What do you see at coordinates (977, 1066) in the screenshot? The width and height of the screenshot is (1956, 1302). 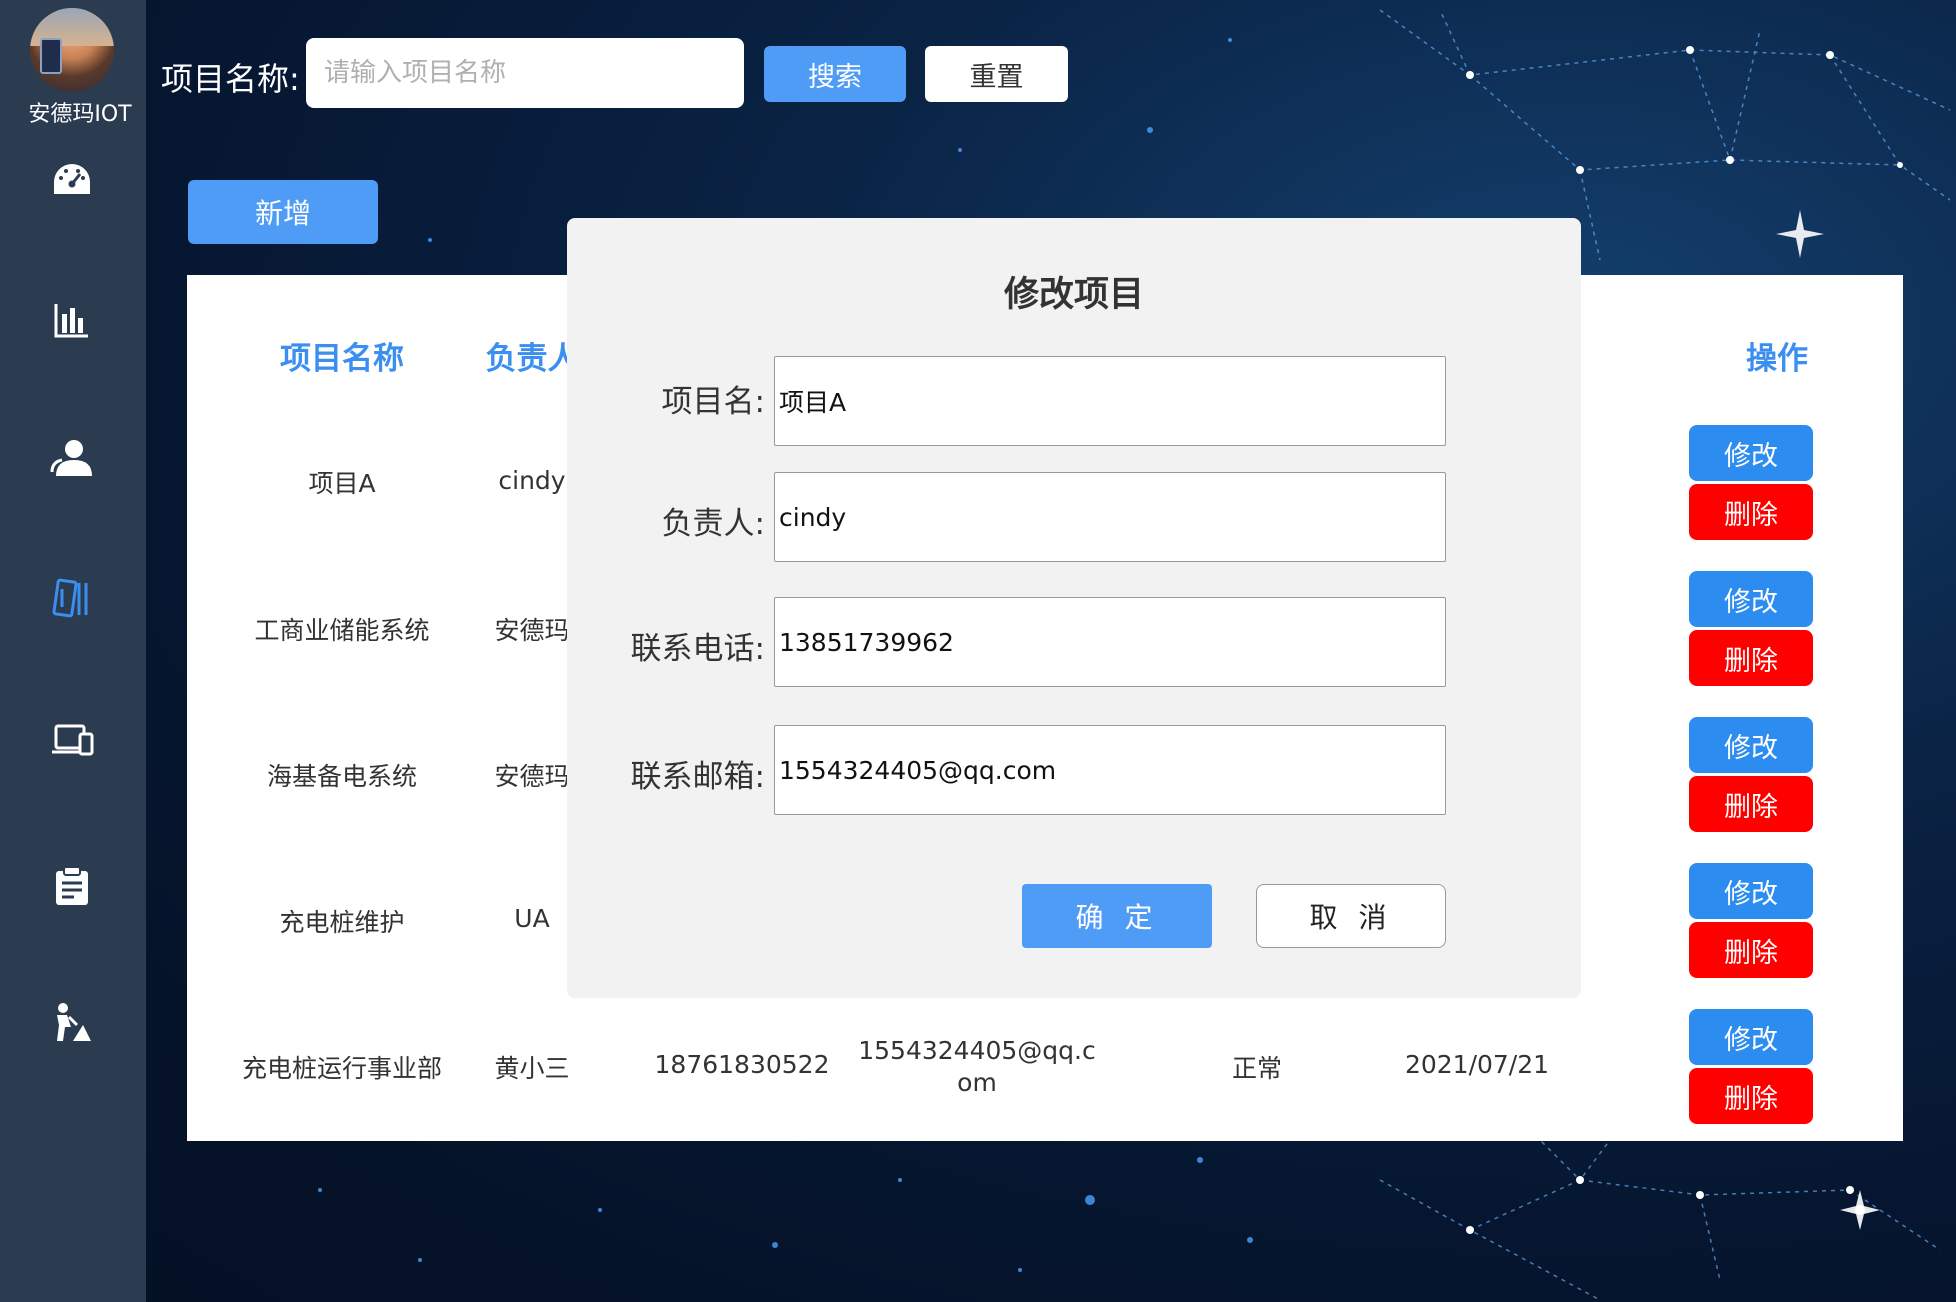 I see `cell-email: 1554324405@qq.com` at bounding box center [977, 1066].